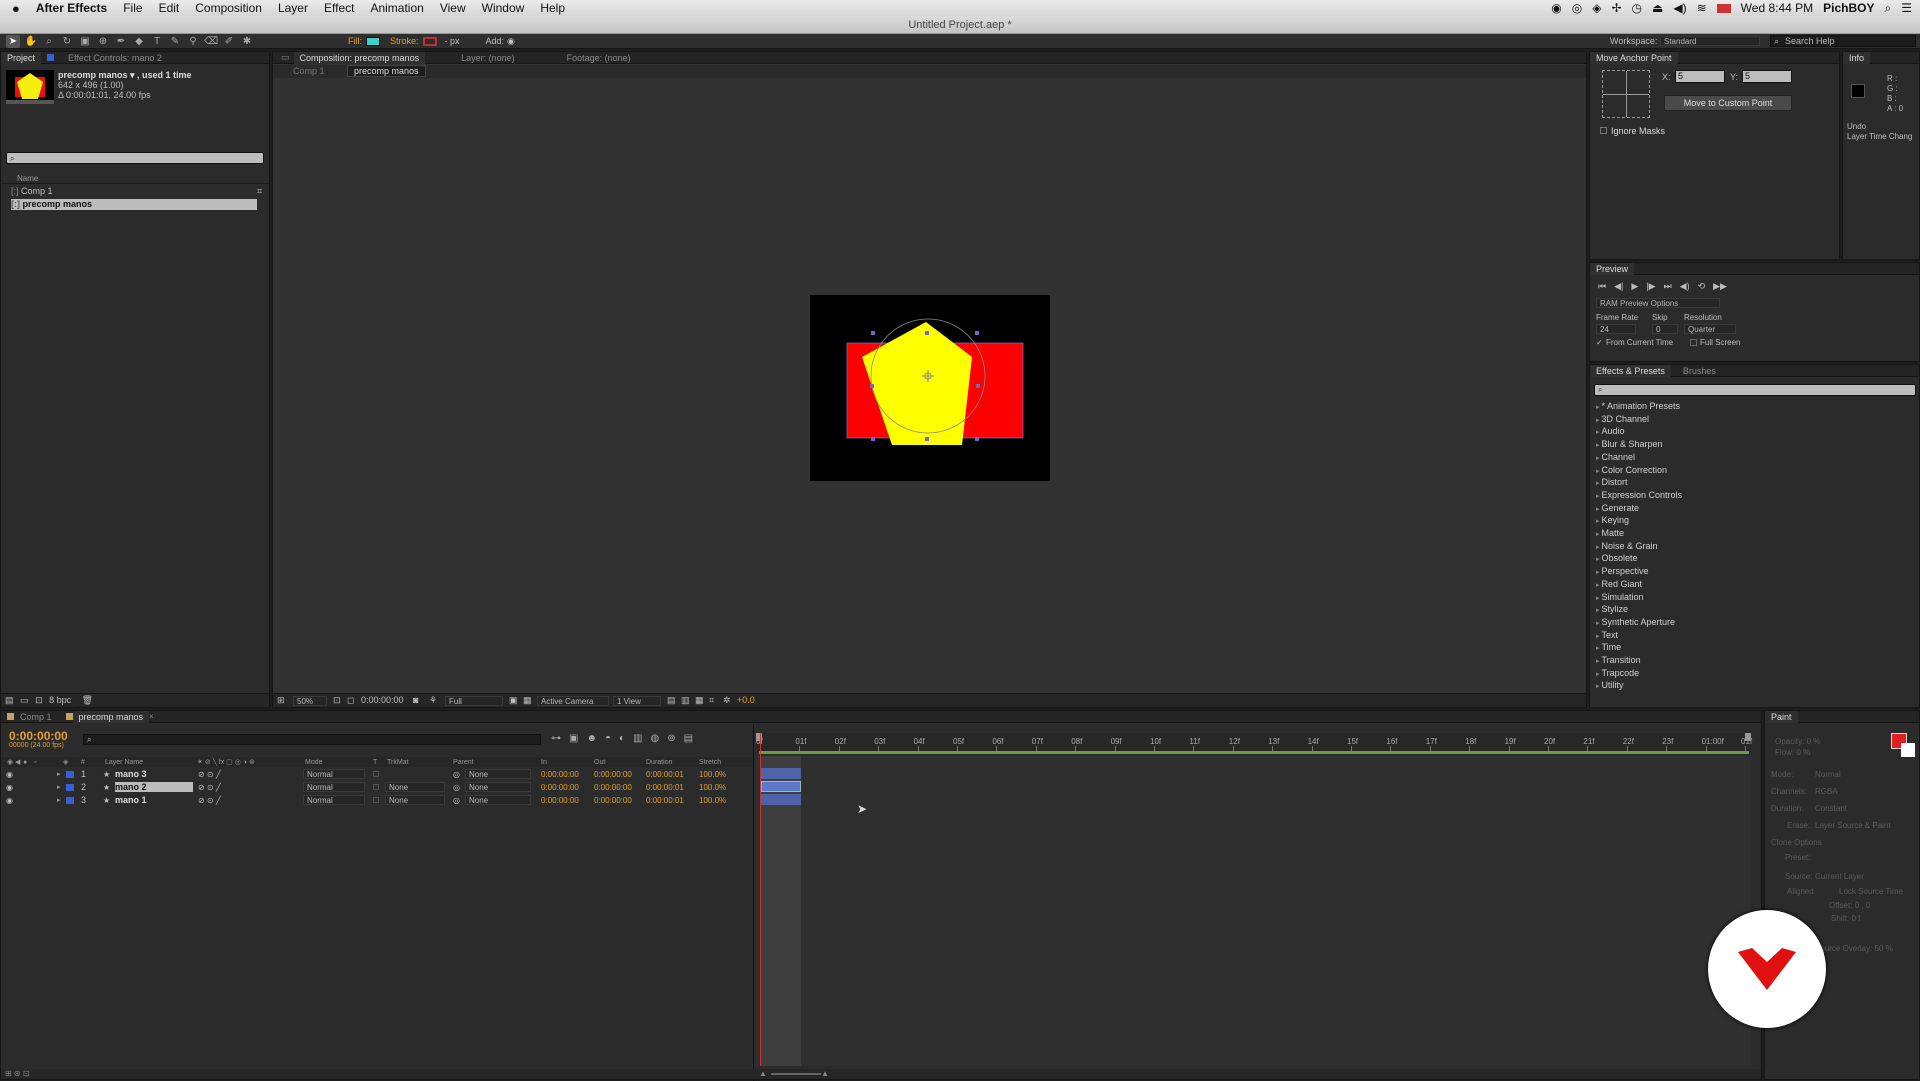 This screenshot has width=1920, height=1081. Describe the element at coordinates (1629, 444) in the screenshot. I see `effects-category-item: Blur & Sharpen` at that location.